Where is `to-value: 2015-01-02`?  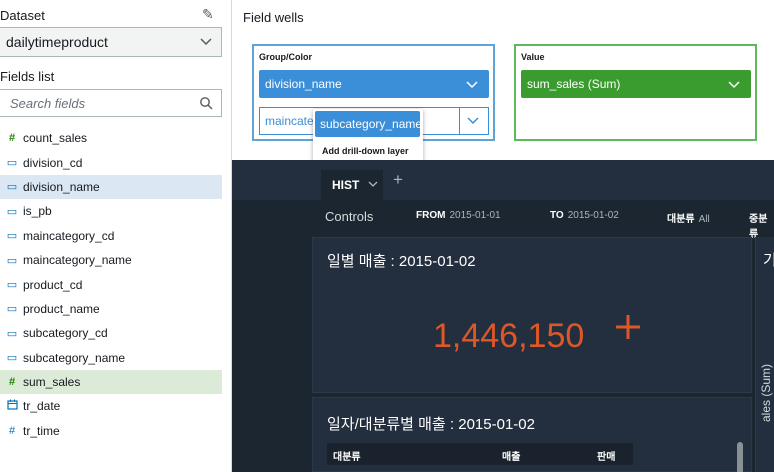 to-value: 2015-01-02 is located at coordinates (593, 215).